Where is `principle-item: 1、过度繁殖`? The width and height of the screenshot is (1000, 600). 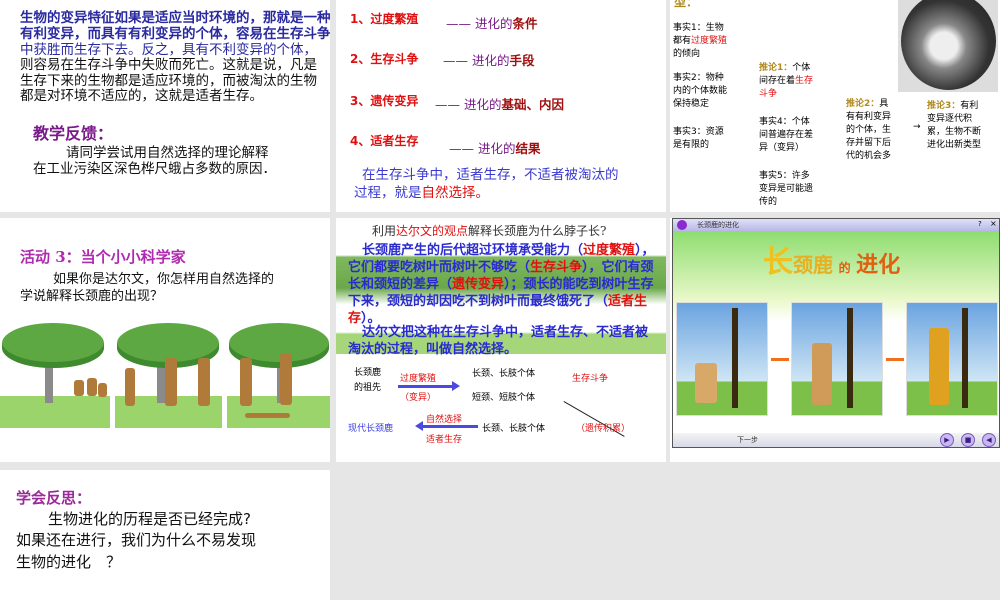 principle-item: 1、过度繁殖 is located at coordinates (384, 19).